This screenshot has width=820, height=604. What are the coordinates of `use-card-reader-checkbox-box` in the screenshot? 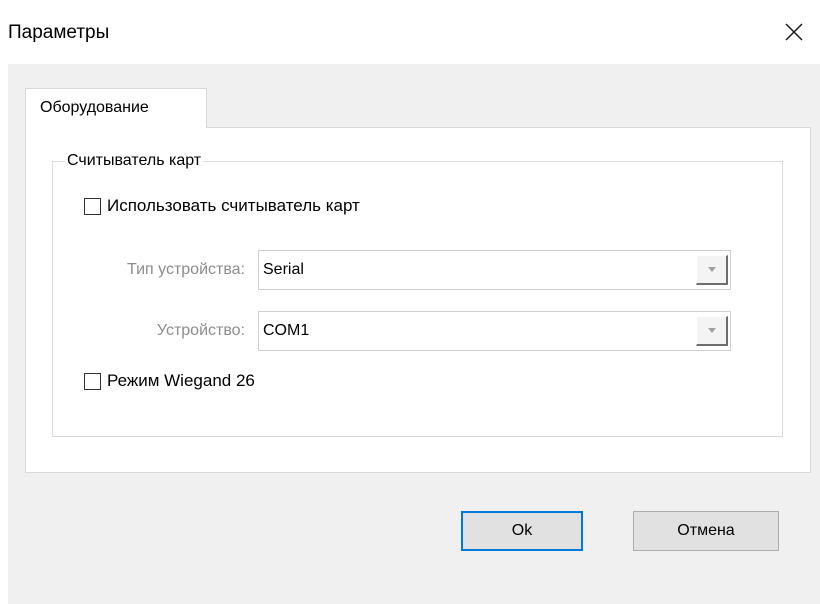 It's located at (92, 206).